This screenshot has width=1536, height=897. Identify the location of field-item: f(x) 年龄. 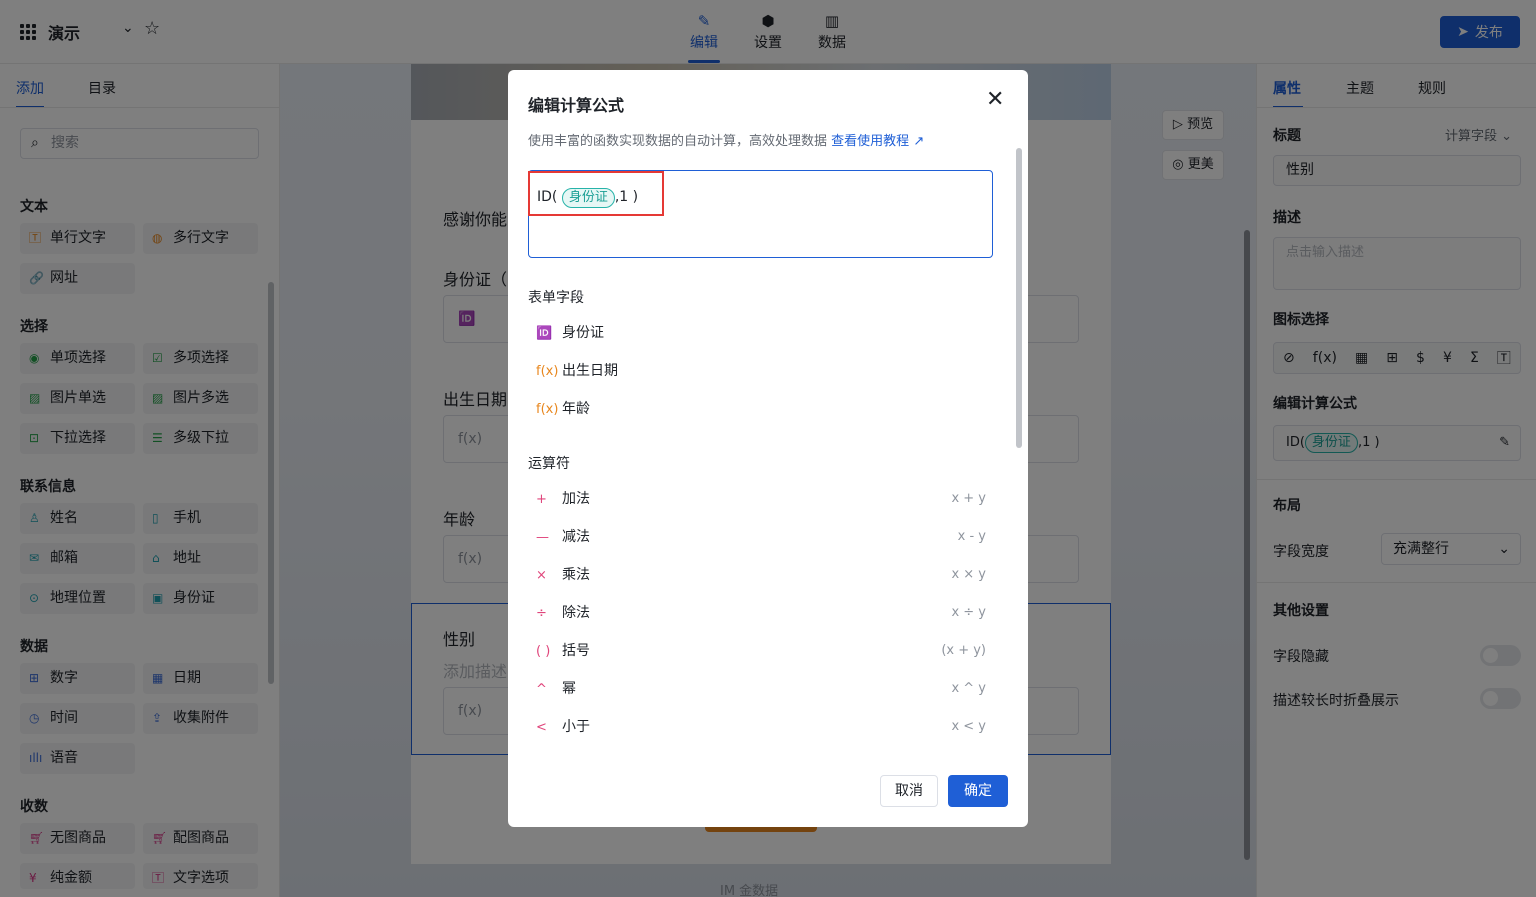
(761, 409).